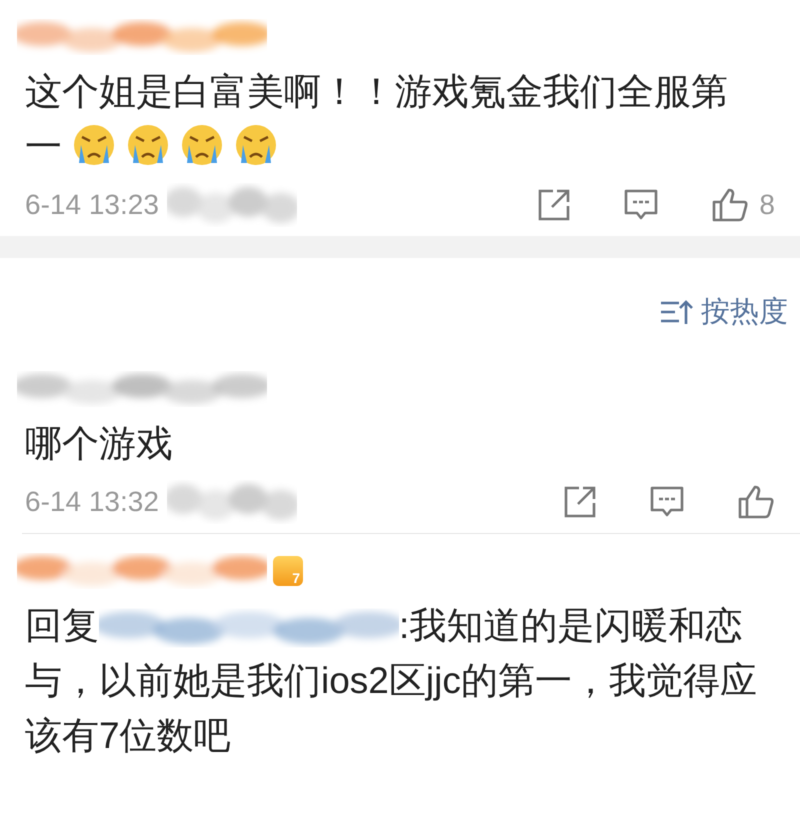  Describe the element at coordinates (767, 205) in the screenshot. I see `like-count: 8` at that location.